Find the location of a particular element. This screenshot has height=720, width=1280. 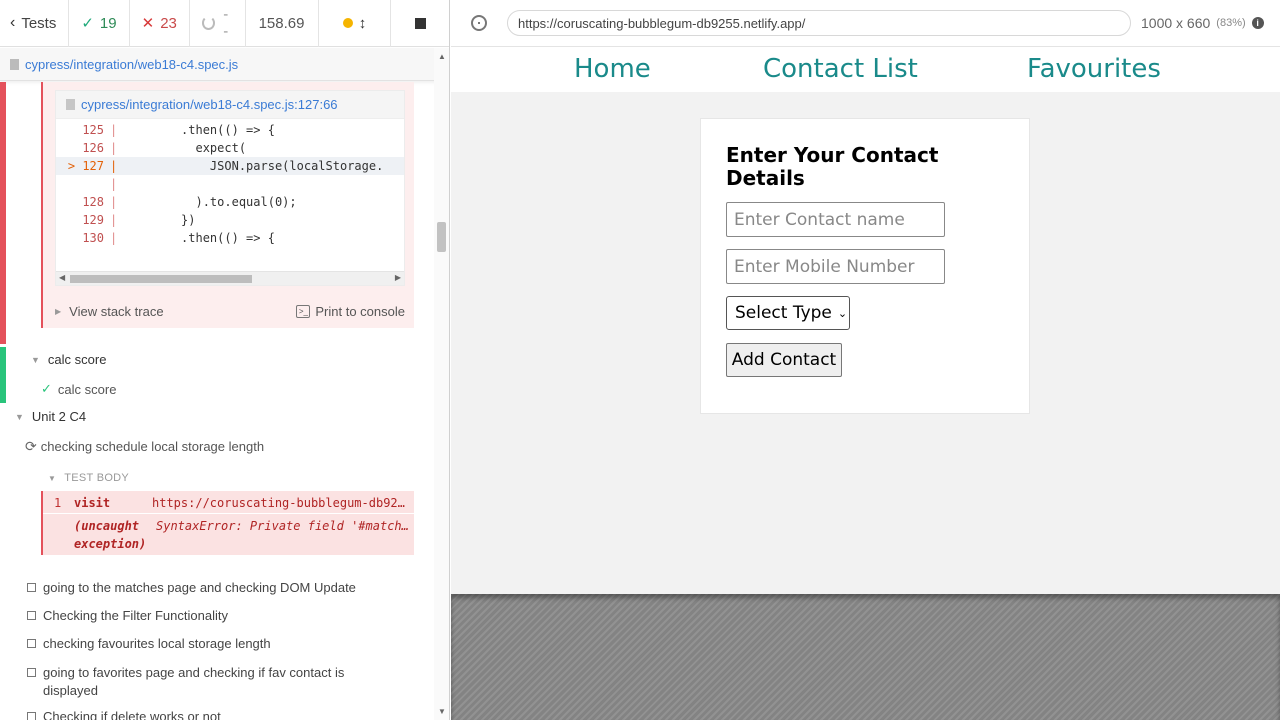

test-running: ⟳ checking schedule local storage length is located at coordinates (144, 446).